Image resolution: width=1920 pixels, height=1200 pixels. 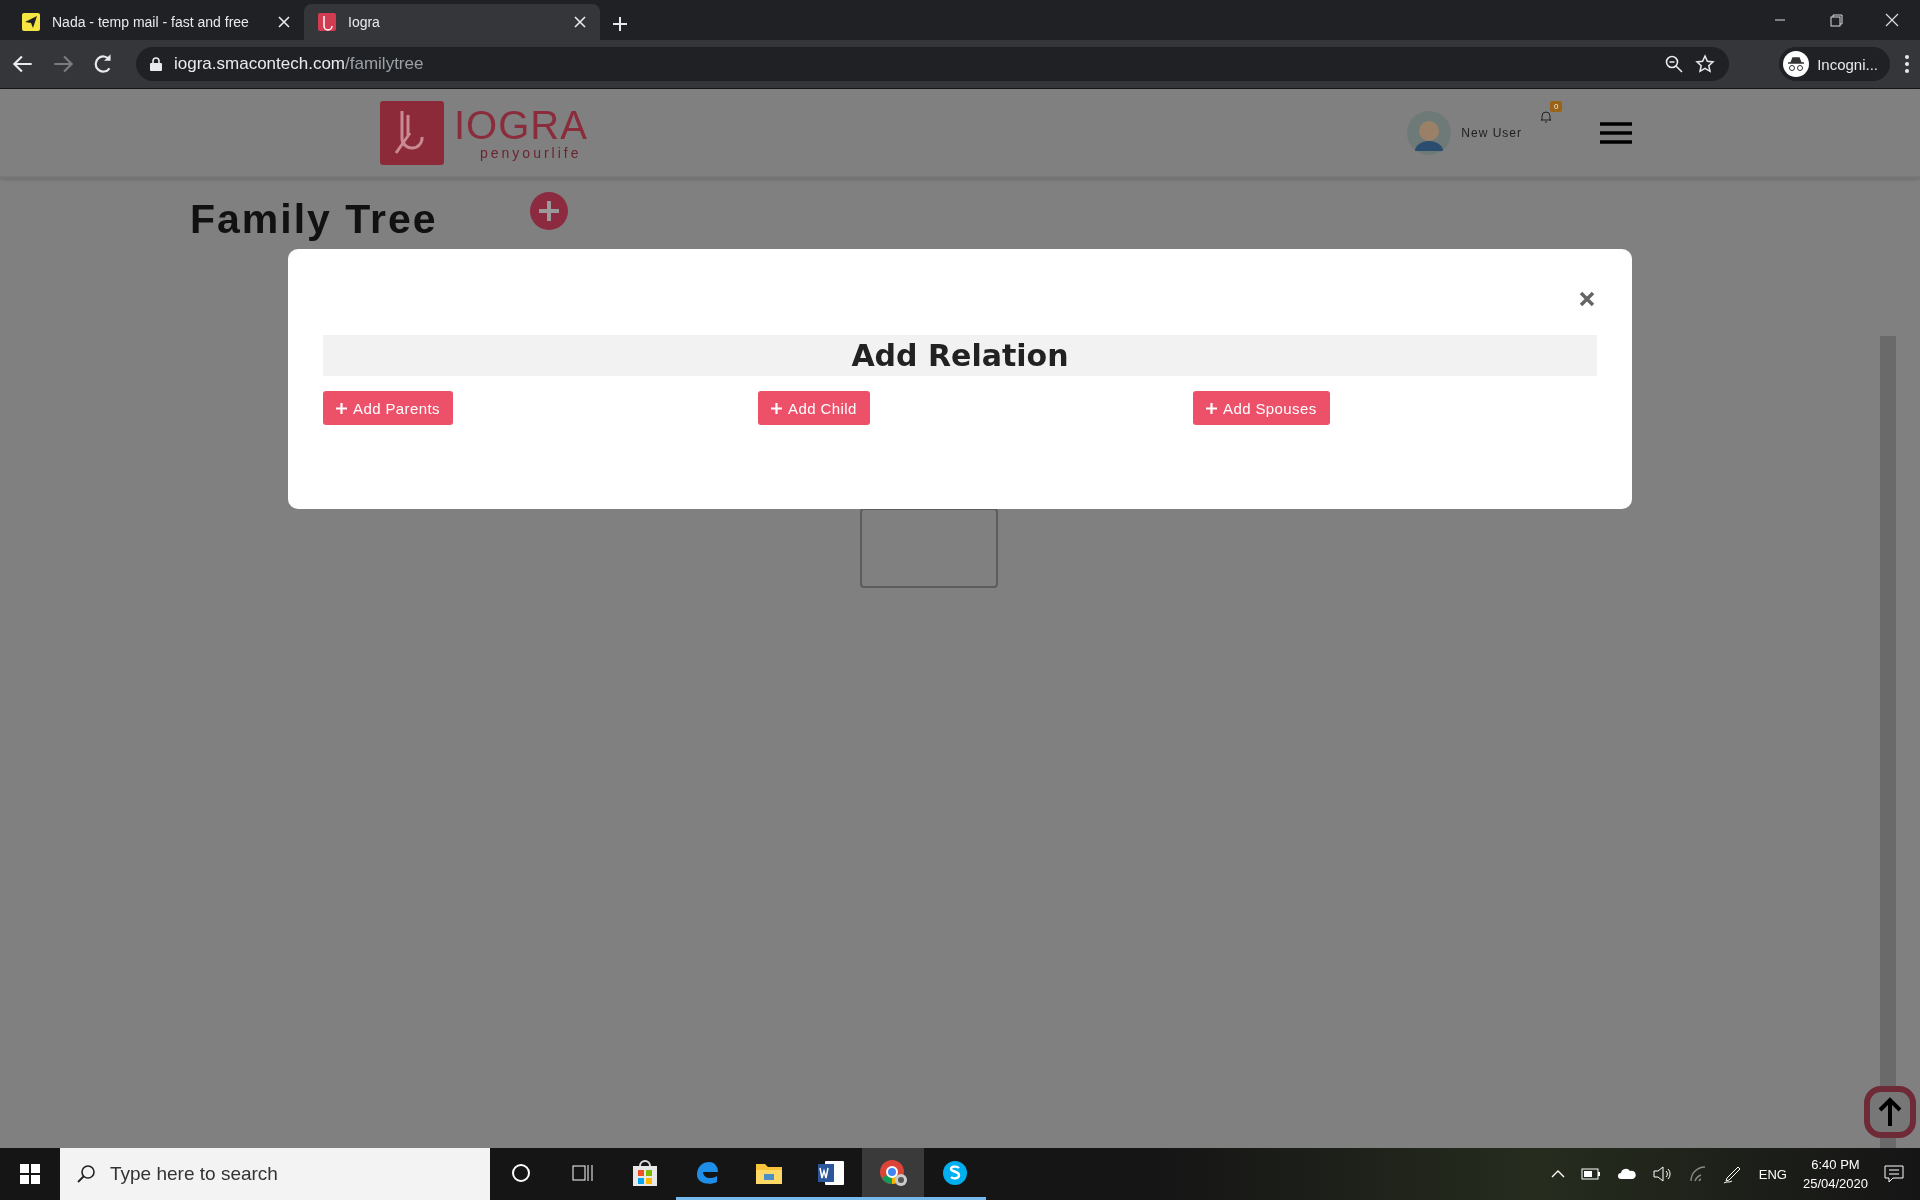 I want to click on paper-plane-icon, so click(x=31, y=22).